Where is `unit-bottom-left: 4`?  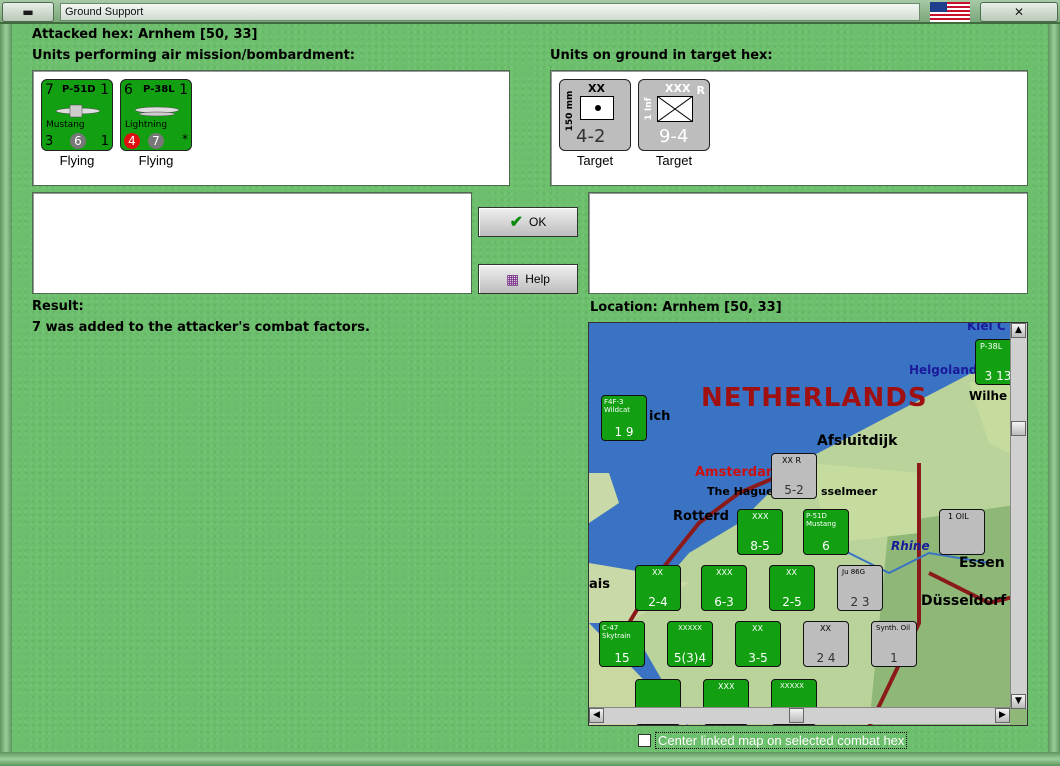 unit-bottom-left: 4 is located at coordinates (132, 141).